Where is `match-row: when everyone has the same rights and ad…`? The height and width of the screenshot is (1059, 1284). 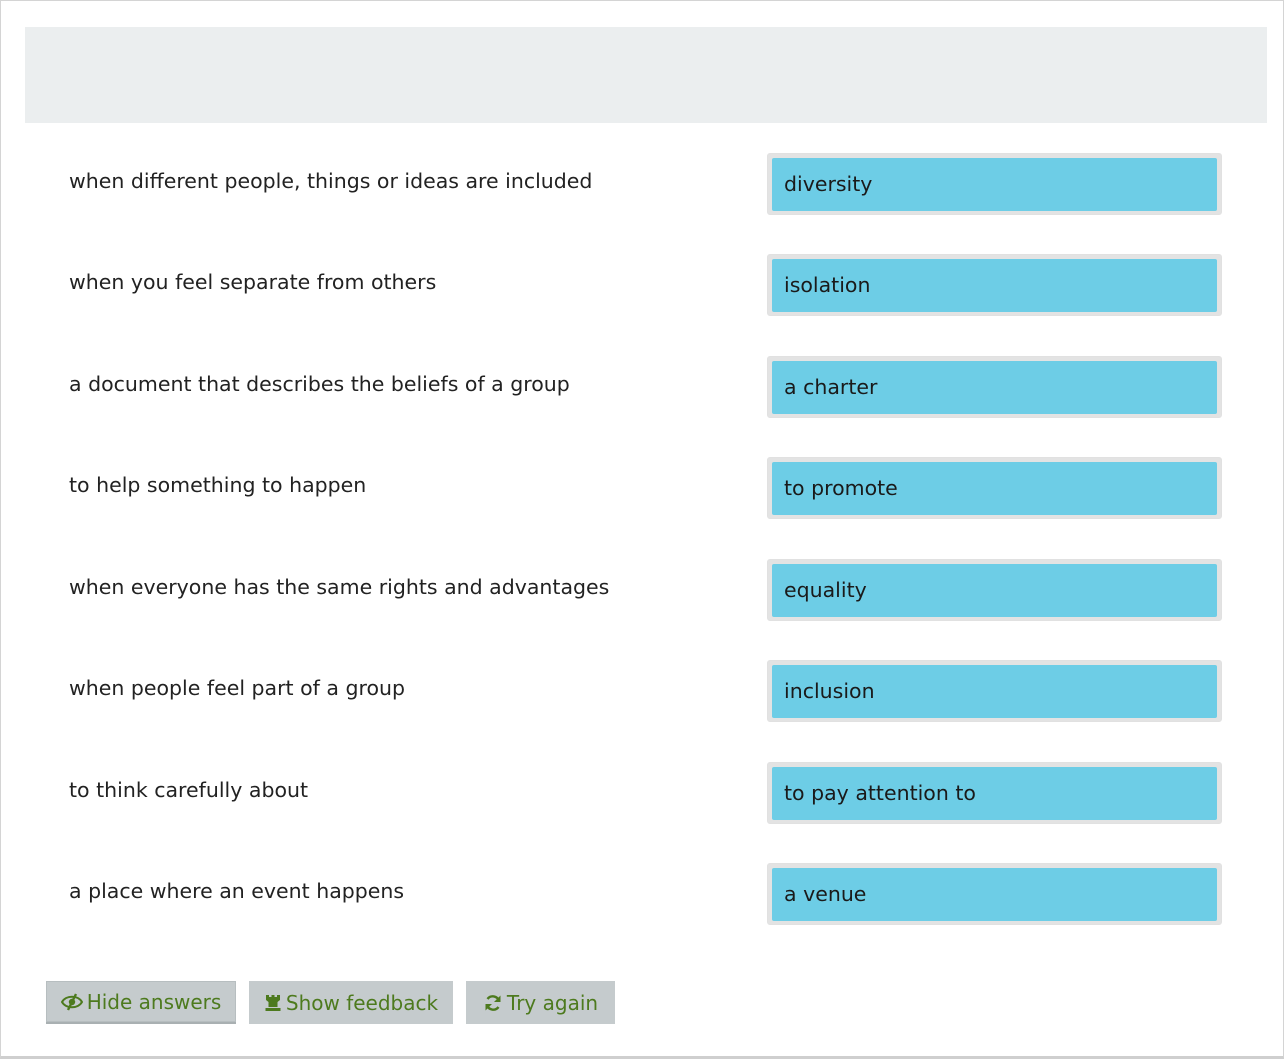 match-row: when everyone has the same rights and ad… is located at coordinates (642, 590).